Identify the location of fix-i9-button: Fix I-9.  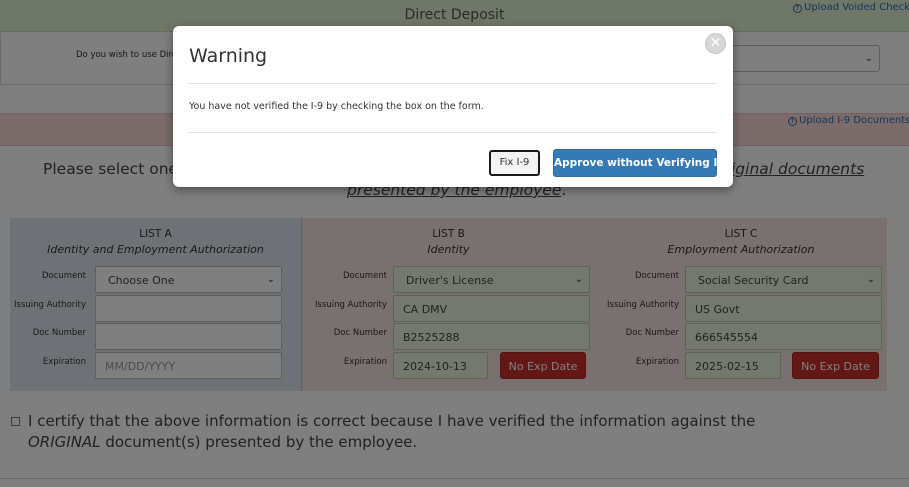
(514, 163).